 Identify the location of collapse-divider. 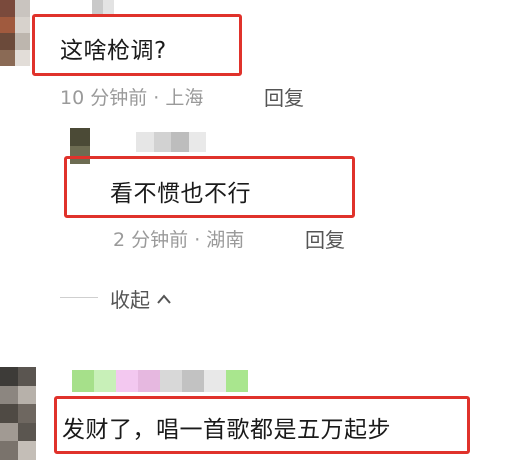
(79, 297).